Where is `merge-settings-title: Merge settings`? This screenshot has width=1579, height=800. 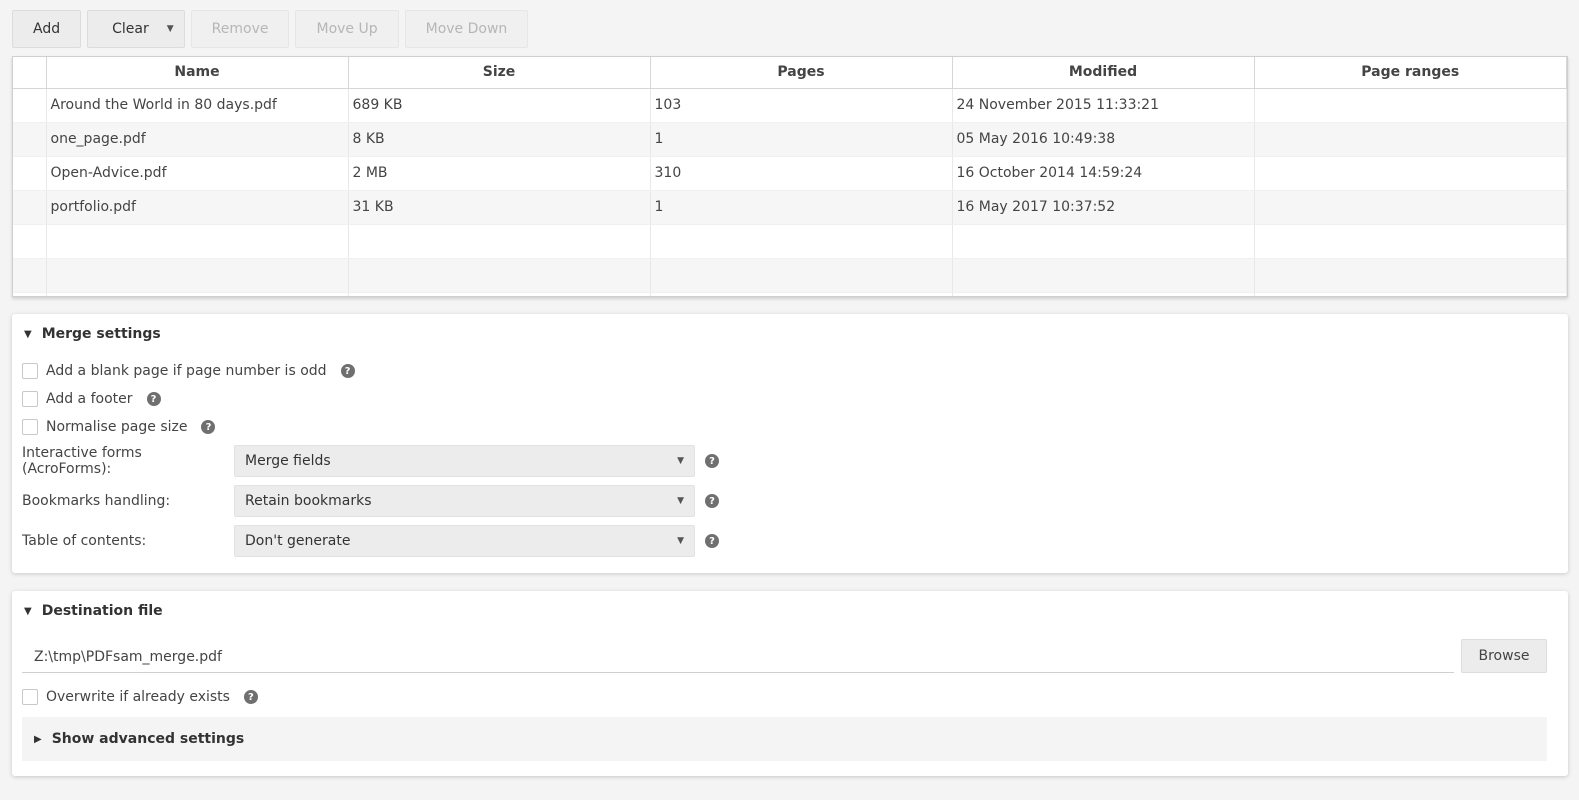 merge-settings-title: Merge settings is located at coordinates (101, 334).